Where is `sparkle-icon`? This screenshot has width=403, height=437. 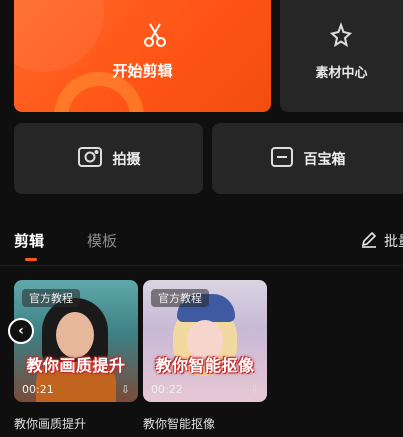 sparkle-icon is located at coordinates (341, 37).